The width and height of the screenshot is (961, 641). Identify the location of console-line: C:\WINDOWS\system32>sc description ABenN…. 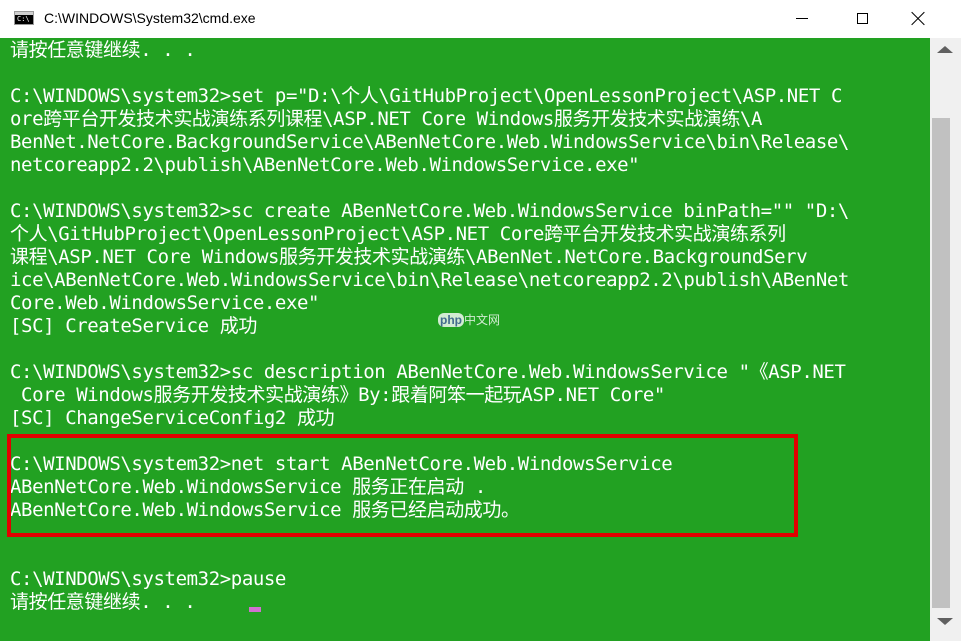
(428, 372).